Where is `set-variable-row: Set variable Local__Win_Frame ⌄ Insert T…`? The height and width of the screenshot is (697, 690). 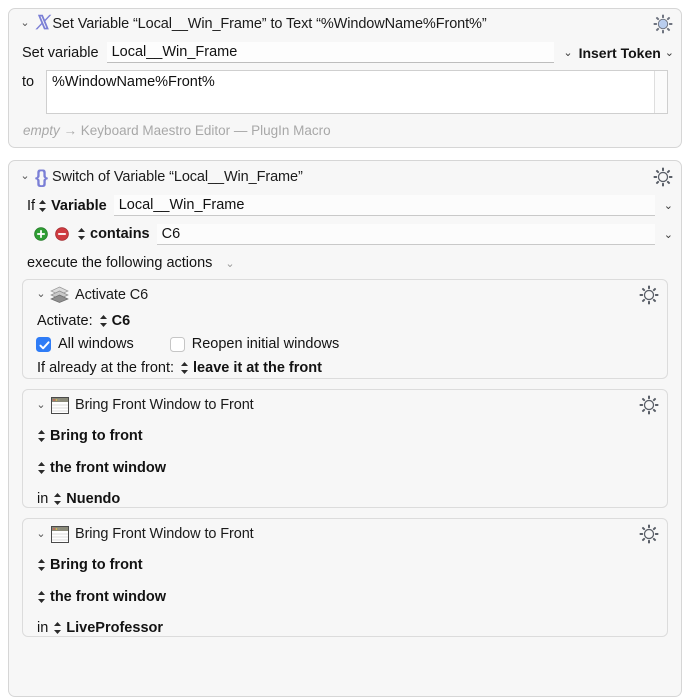 set-variable-row: Set variable Local__Win_Frame ⌄ Insert T… is located at coordinates (345, 52).